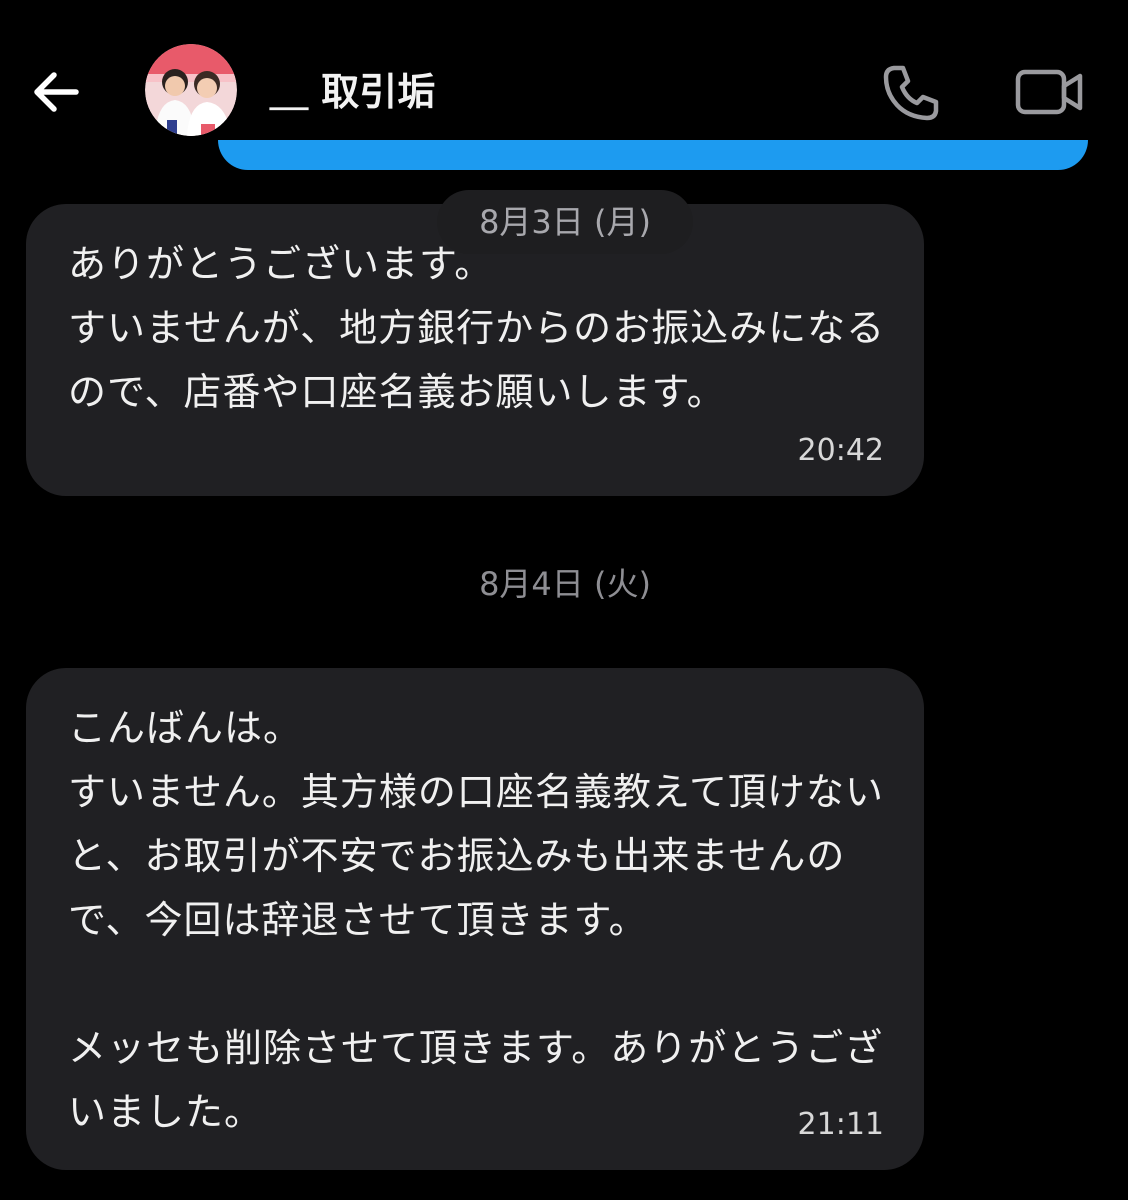 This screenshot has height=1200, width=1128. I want to click on avatar, so click(191, 90).